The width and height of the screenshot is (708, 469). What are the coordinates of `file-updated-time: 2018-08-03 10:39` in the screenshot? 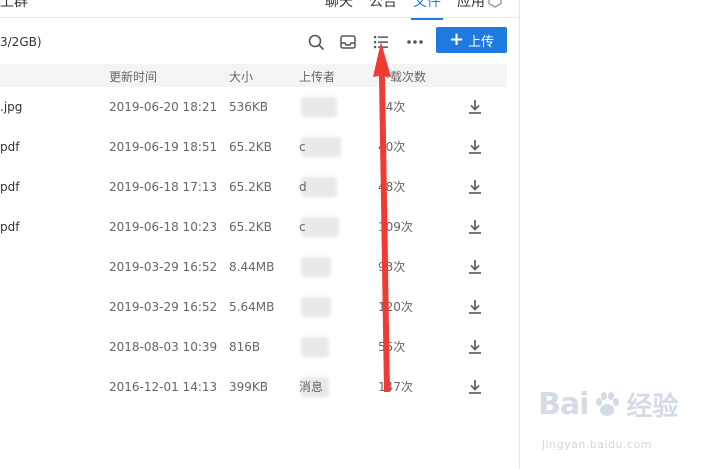 It's located at (163, 347).